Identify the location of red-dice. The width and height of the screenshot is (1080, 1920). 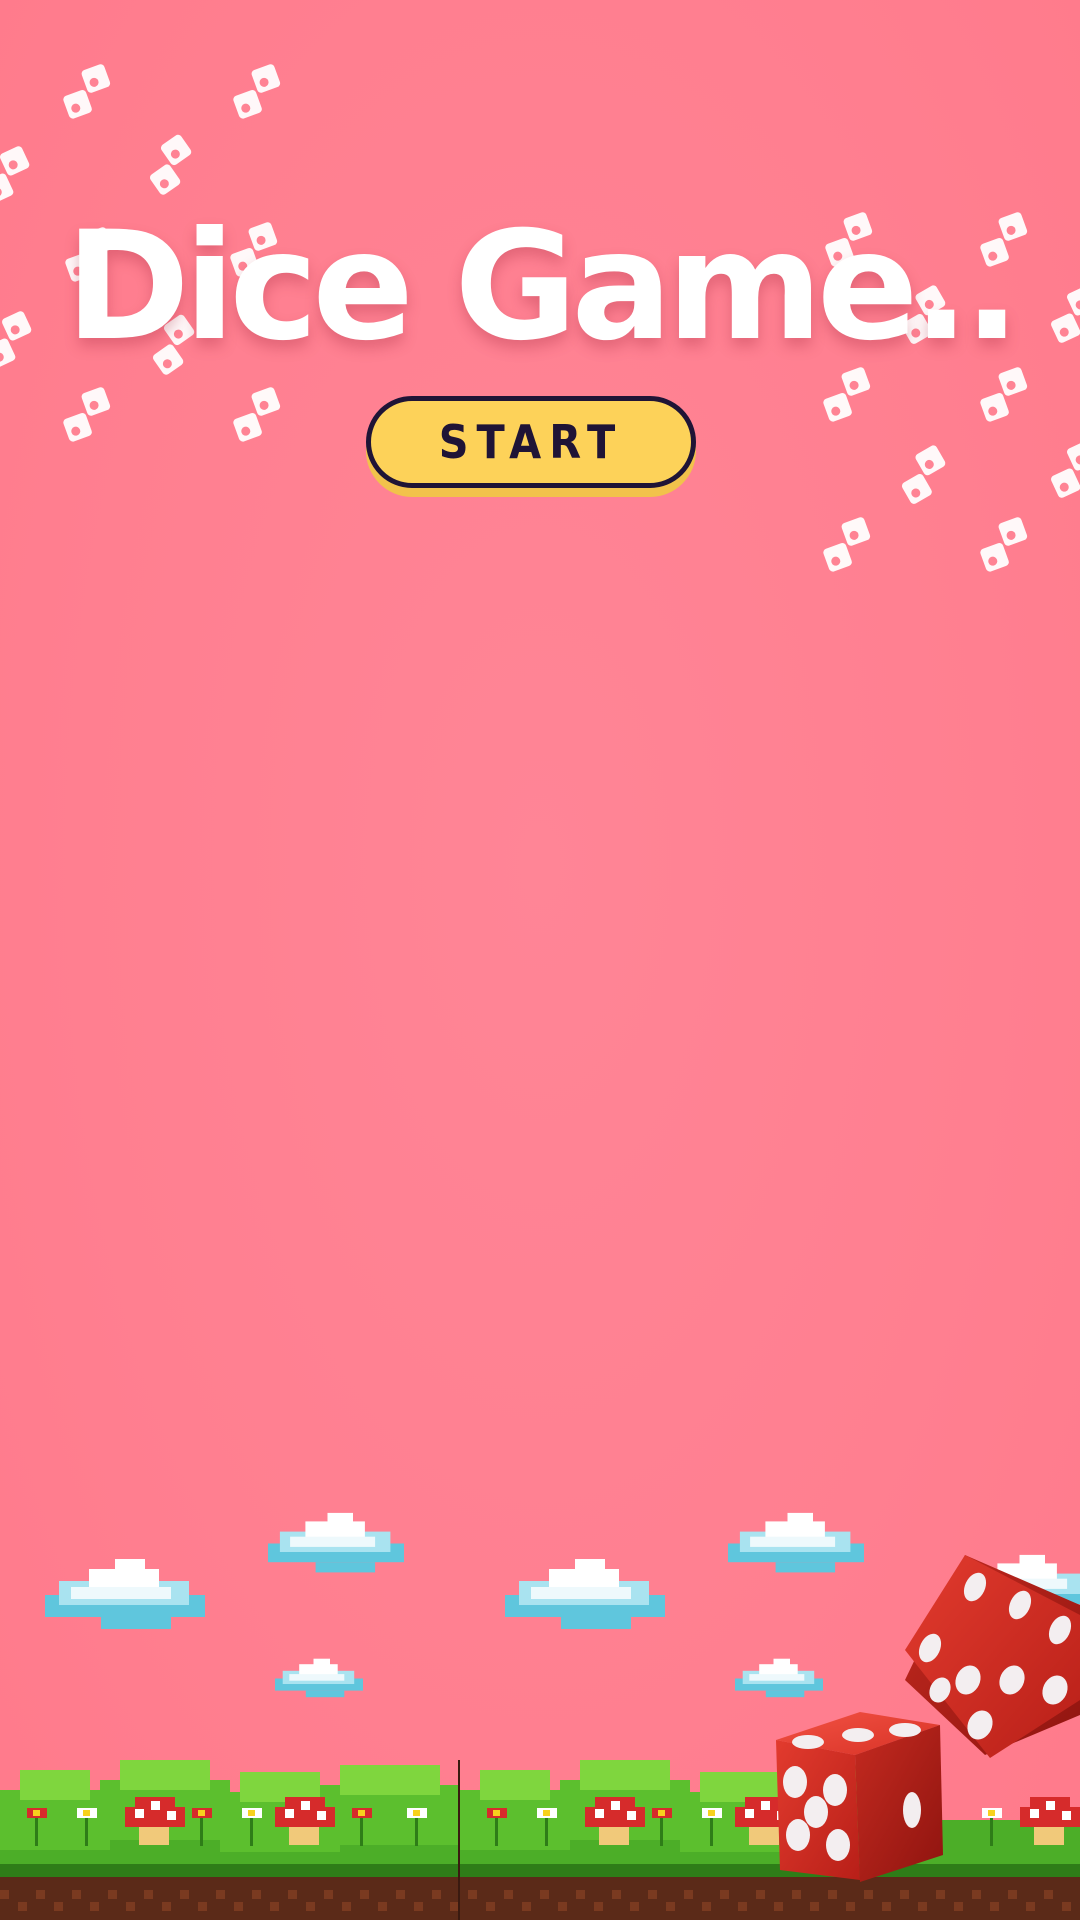
(928, 1718).